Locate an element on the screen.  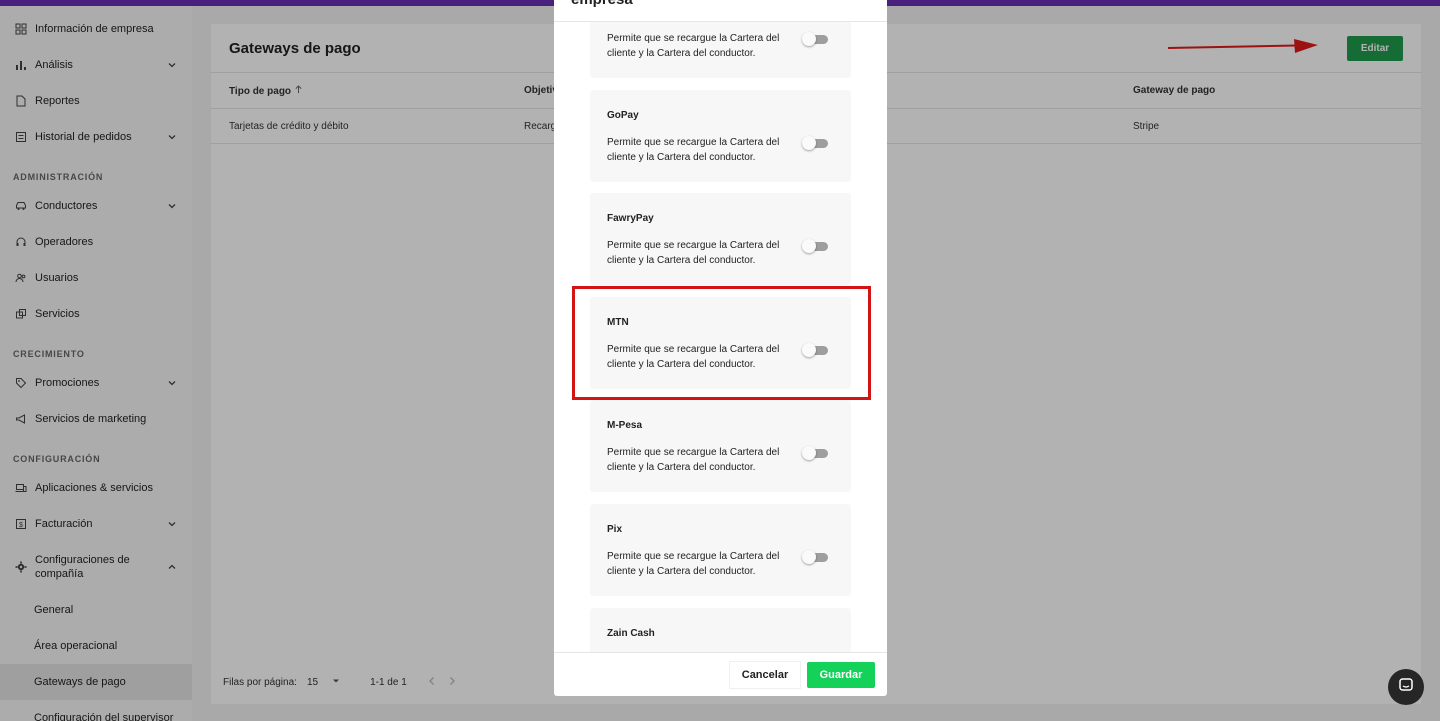
payment-method-name: M-Pesa is located at coordinates (625, 425).